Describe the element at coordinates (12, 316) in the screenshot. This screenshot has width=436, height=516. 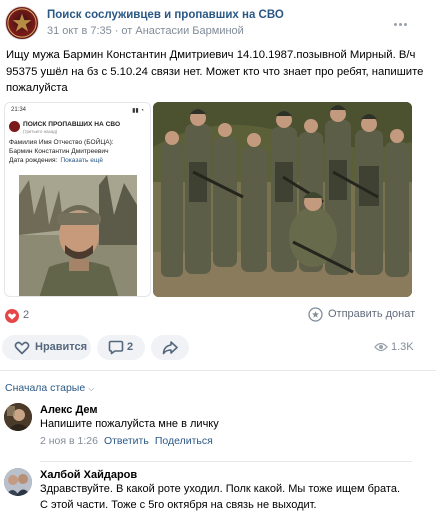
I see `heart-icon` at that location.